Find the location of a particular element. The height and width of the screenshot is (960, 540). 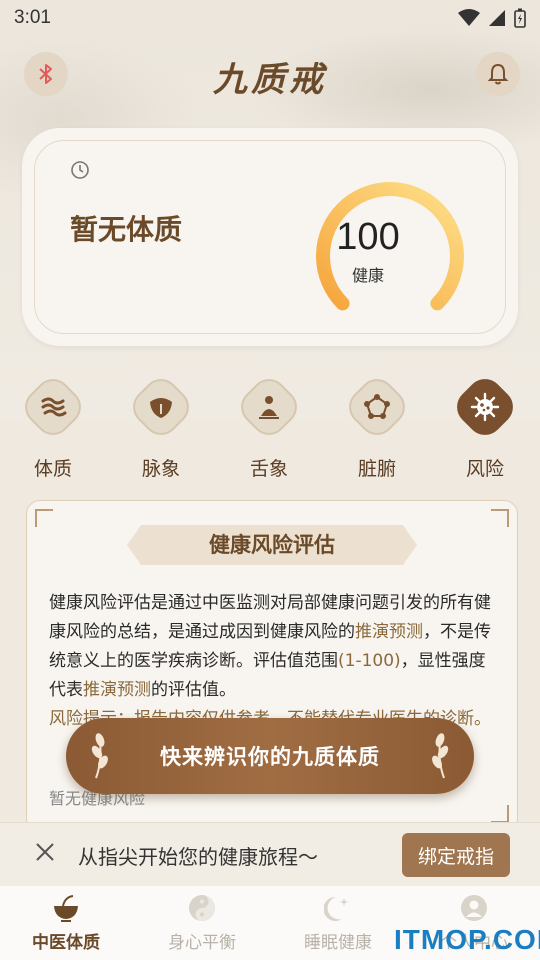

virus-icon is located at coordinates (485, 407).